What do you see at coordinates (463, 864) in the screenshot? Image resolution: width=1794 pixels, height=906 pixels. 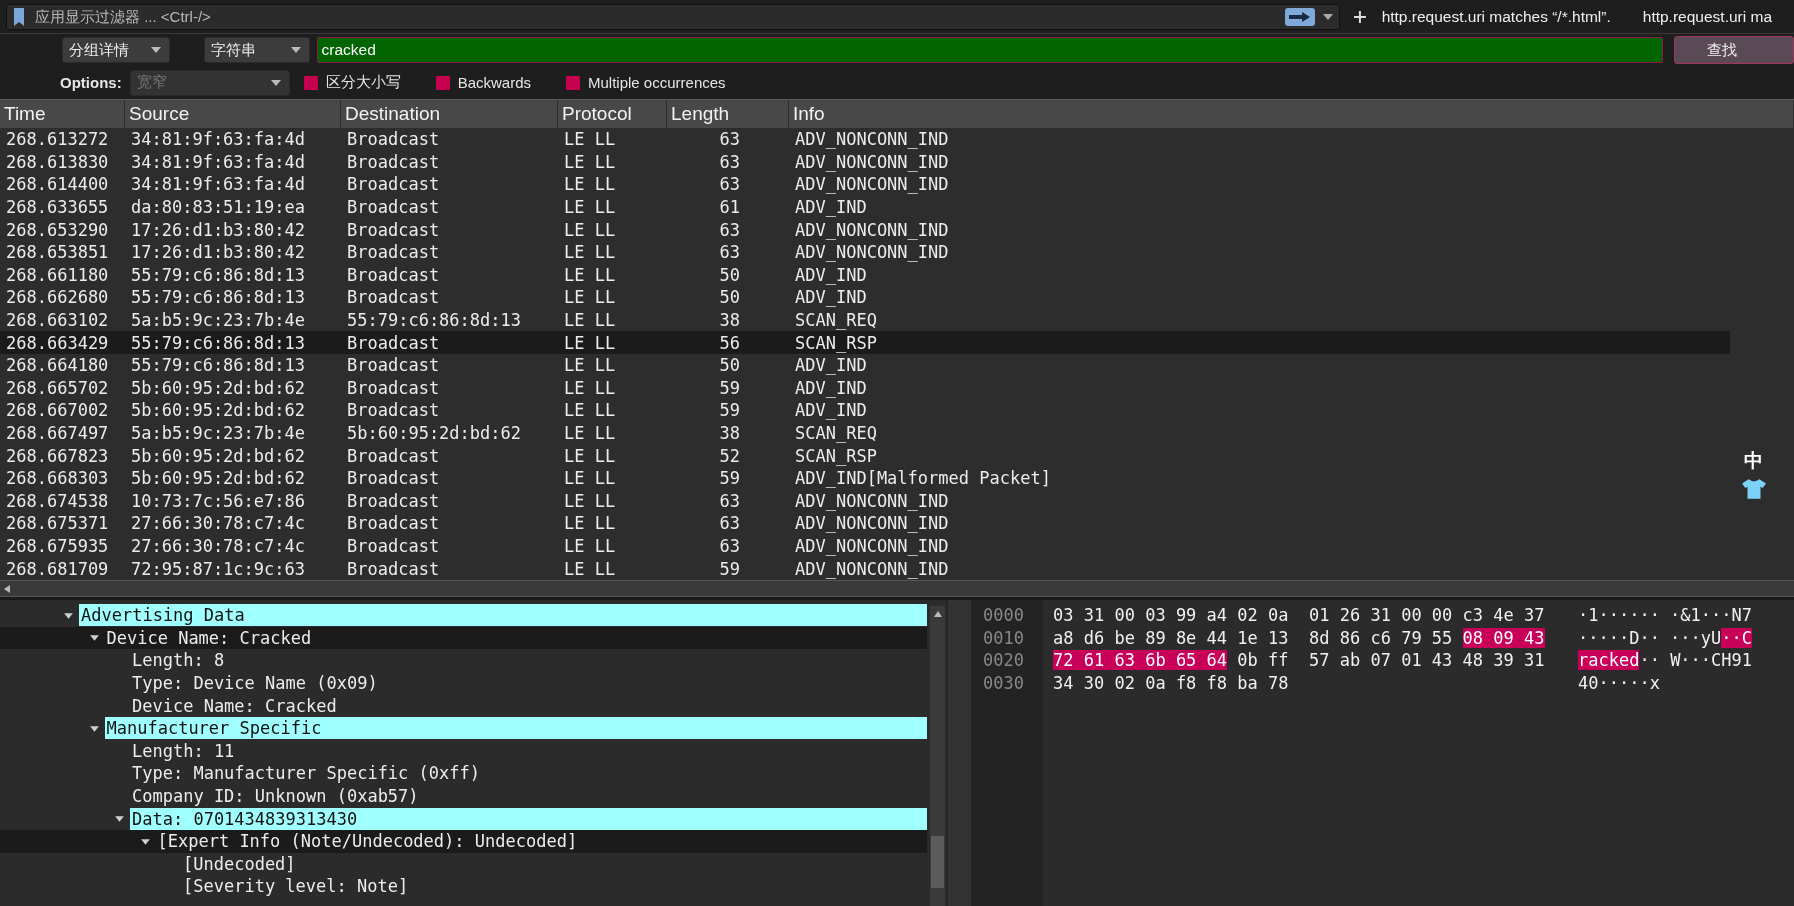 I see `tree-row: [Undecoded]` at bounding box center [463, 864].